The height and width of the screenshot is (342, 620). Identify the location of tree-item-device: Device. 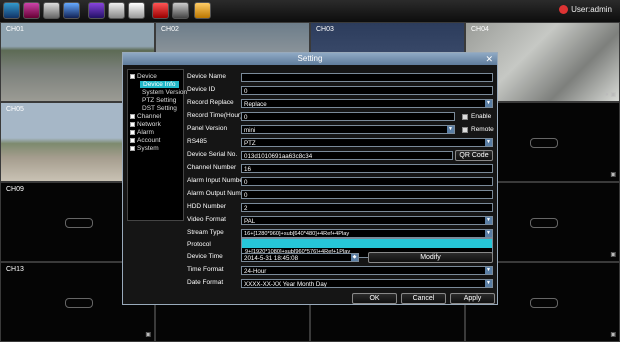
(143, 76).